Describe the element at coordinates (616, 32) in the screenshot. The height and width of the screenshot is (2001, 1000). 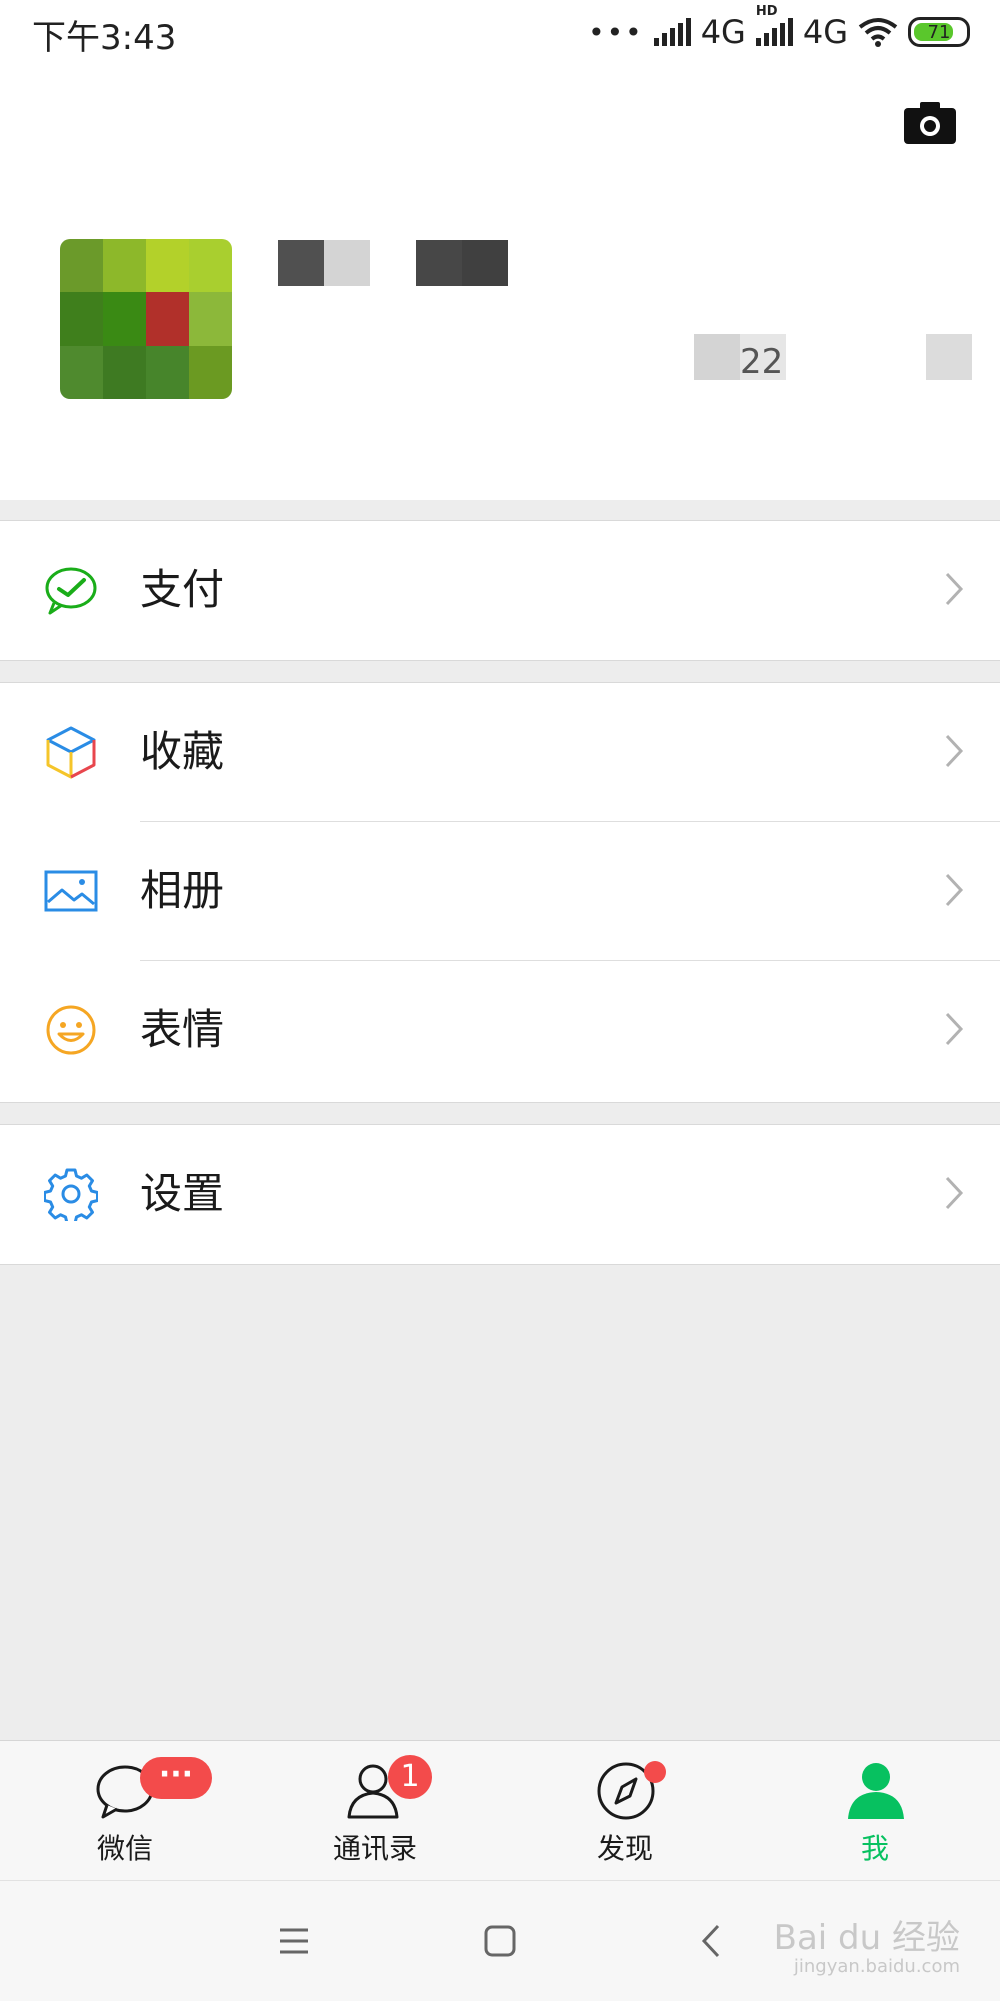
I see `more-dots-icon: •••` at that location.